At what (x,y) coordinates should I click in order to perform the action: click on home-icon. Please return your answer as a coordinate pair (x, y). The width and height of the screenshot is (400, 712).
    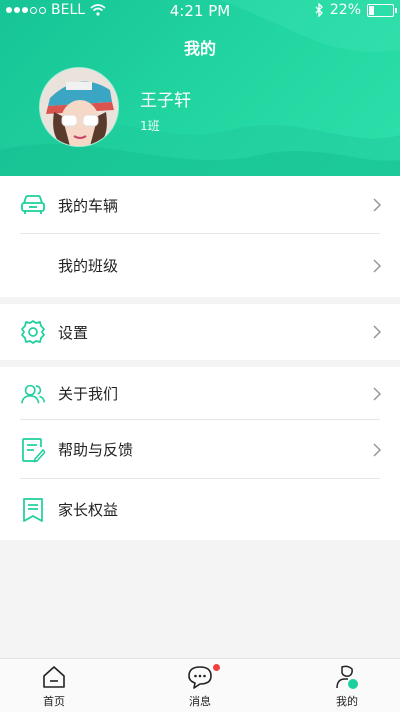
    Looking at the image, I should click on (54, 677).